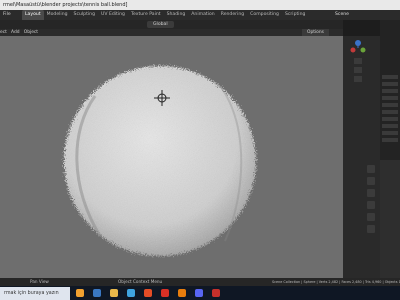  Describe the element at coordinates (160, 24) in the screenshot. I see `transform-orientation-dropdown: Global` at that location.